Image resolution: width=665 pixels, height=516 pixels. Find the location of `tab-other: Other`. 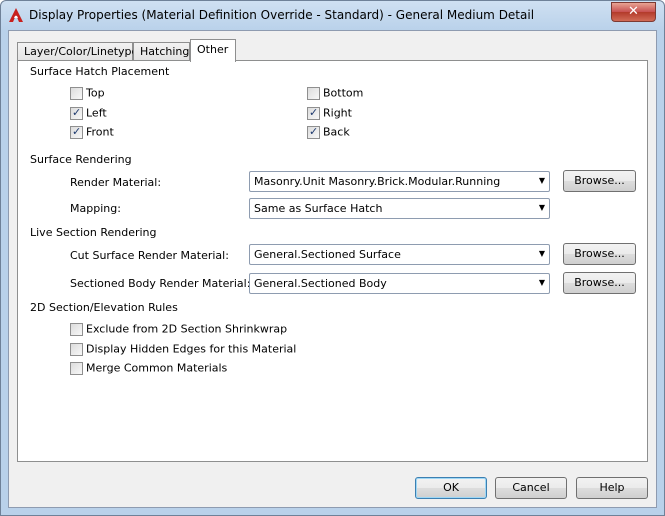

tab-other: Other is located at coordinates (213, 50).